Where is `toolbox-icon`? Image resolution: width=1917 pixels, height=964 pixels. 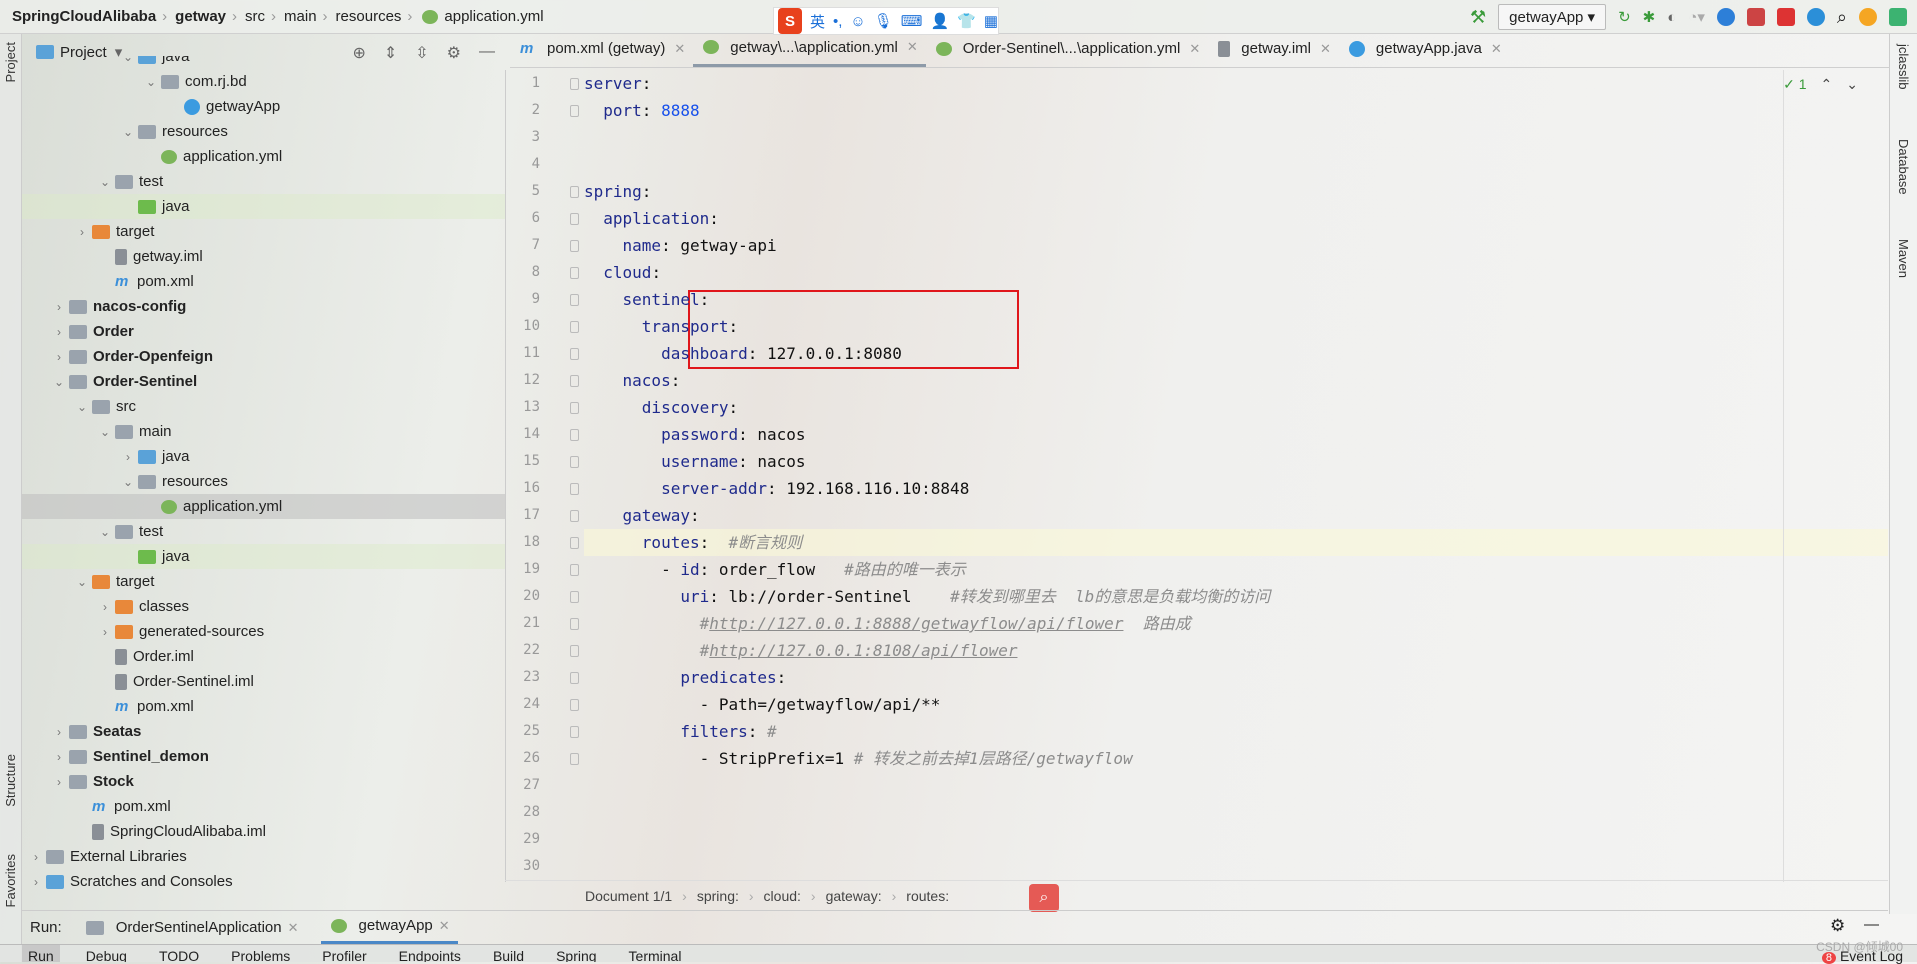
toolbox-icon is located at coordinates (1898, 17).